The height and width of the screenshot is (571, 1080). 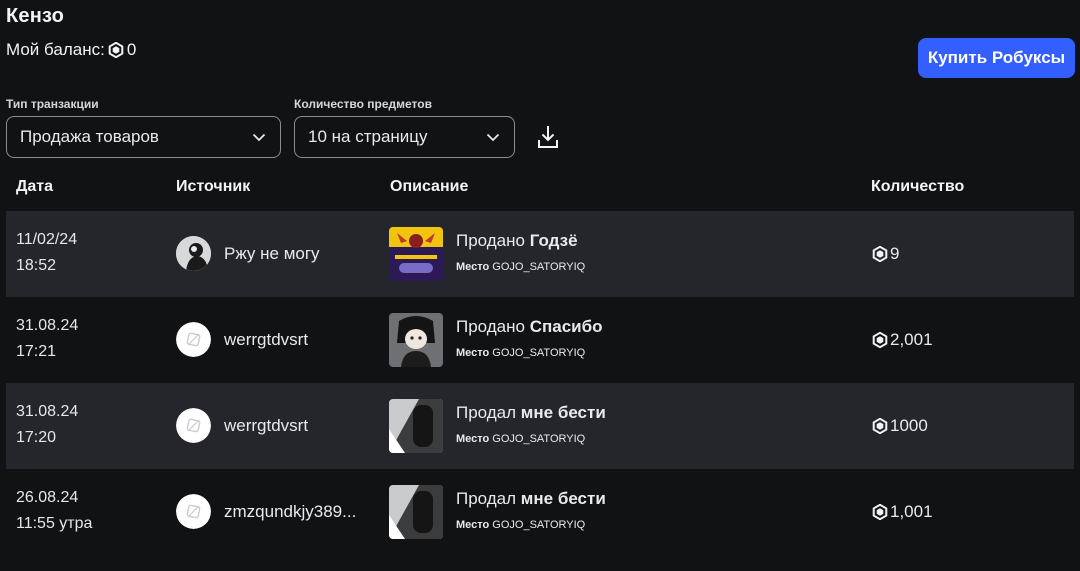 I want to click on amount: 2,001, so click(x=902, y=340).